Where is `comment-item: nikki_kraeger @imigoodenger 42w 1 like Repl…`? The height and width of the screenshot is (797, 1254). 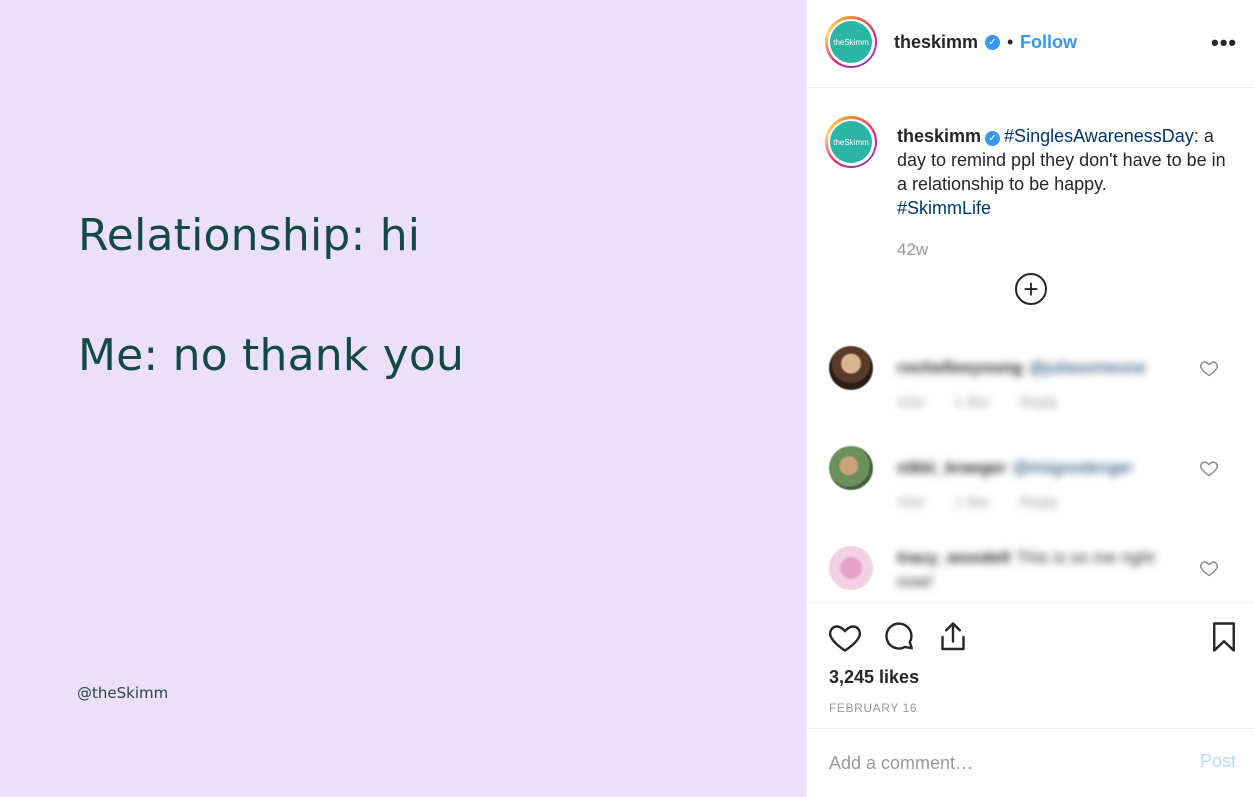 comment-item: nikki_kraeger @imigoodenger 42w 1 like Repl… is located at coordinates (1030, 486).